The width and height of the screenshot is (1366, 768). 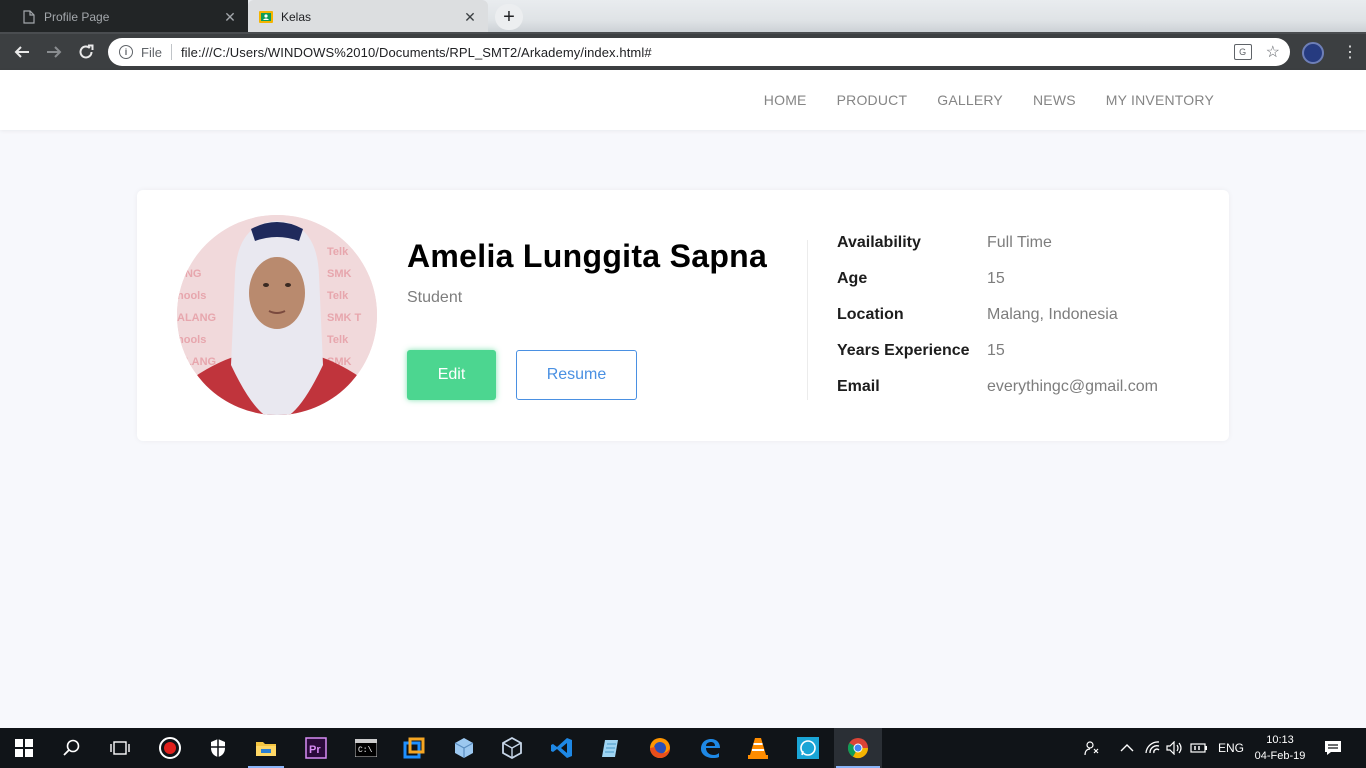 I want to click on tab-title: Kelas, so click(x=296, y=17).